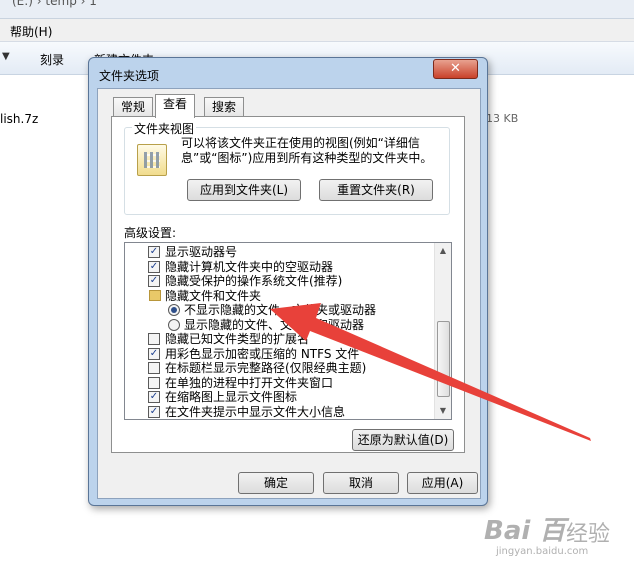 This screenshot has width=634, height=570. What do you see at coordinates (231, 397) in the screenshot?
I see `setting-label: 在缩略图上显示文件图标` at bounding box center [231, 397].